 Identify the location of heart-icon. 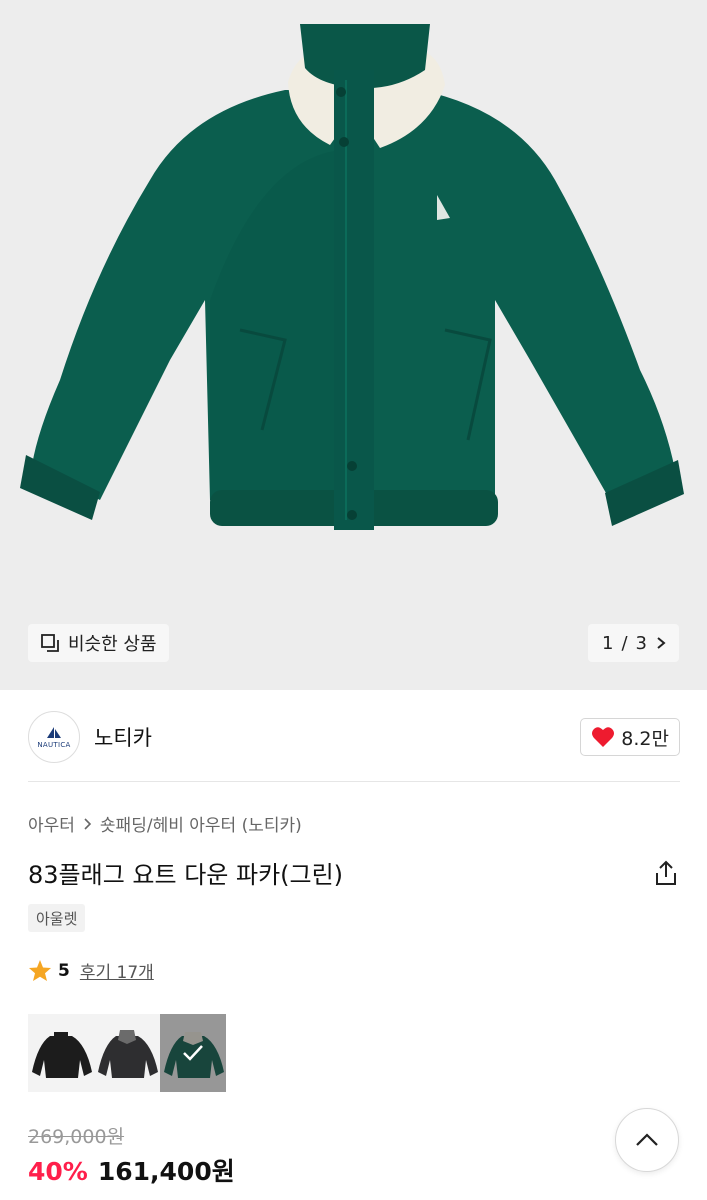
(603, 737).